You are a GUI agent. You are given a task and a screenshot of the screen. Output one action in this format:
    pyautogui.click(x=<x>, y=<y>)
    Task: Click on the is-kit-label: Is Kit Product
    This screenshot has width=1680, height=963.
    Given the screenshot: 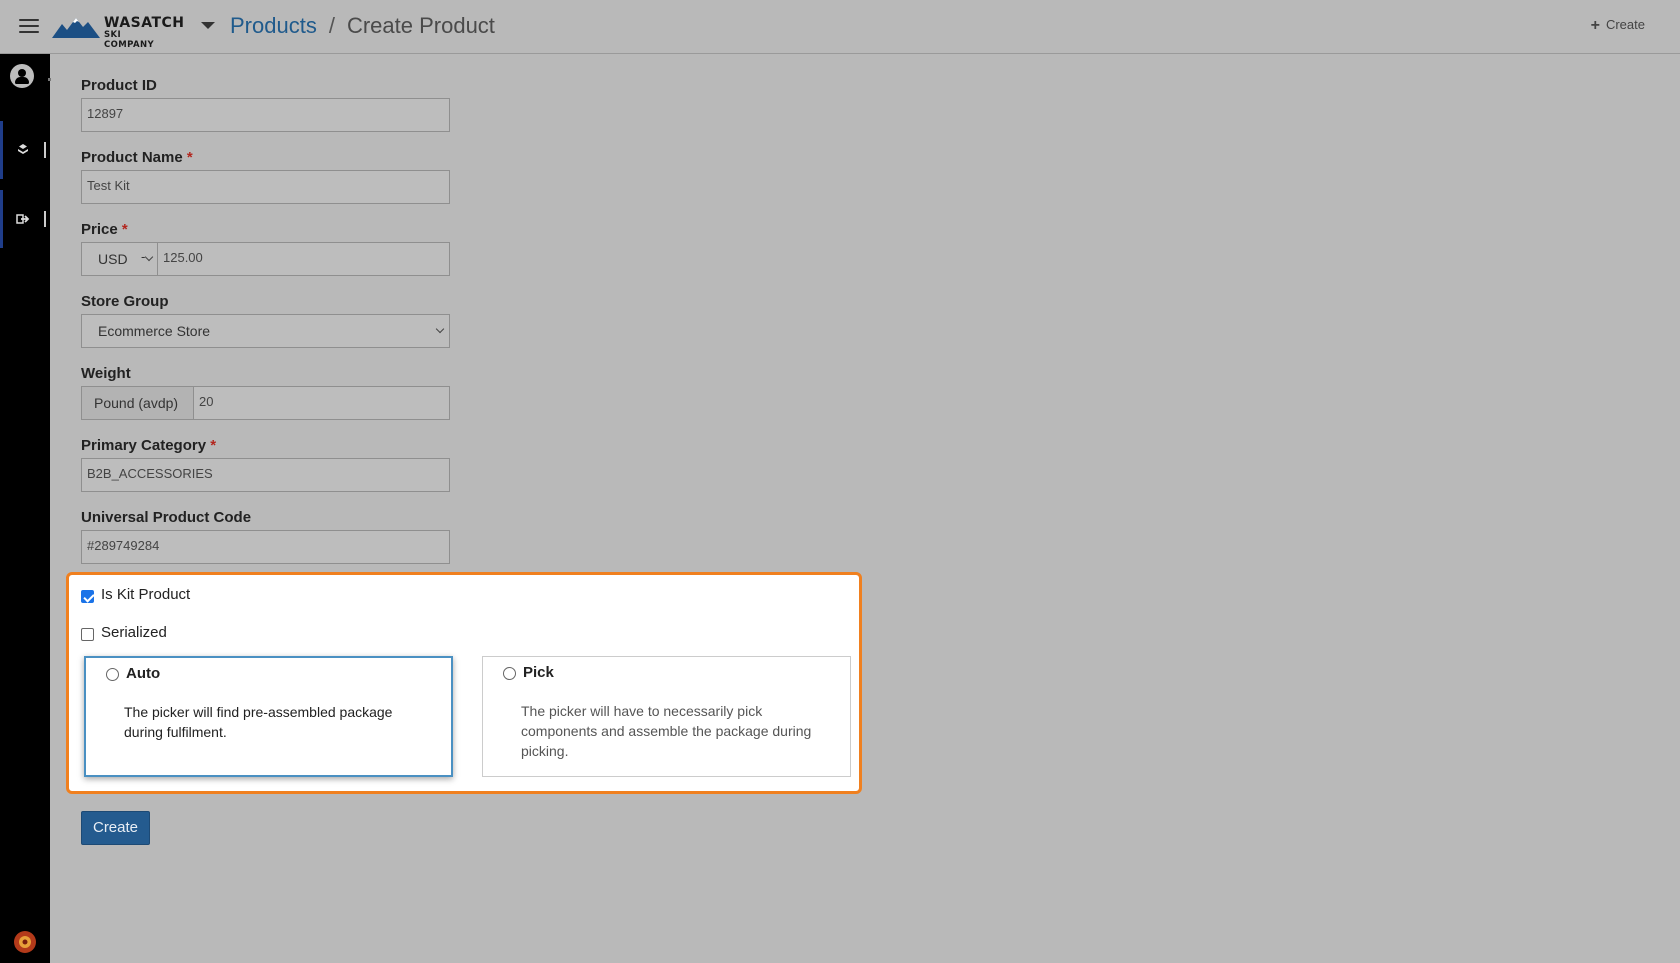 What is the action you would take?
    pyautogui.click(x=145, y=594)
    